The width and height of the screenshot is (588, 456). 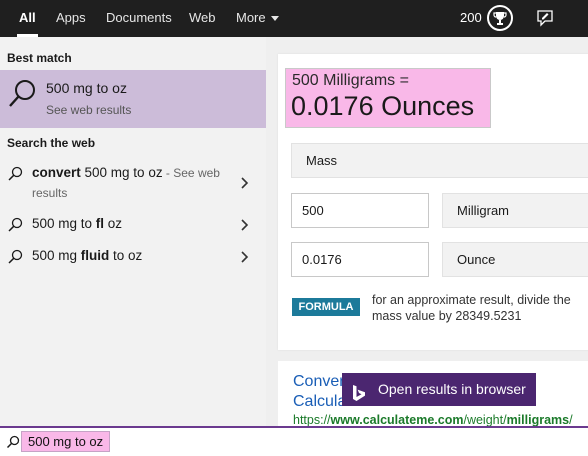 What do you see at coordinates (100, 223) in the screenshot?
I see `suggestion-bold: fl` at bounding box center [100, 223].